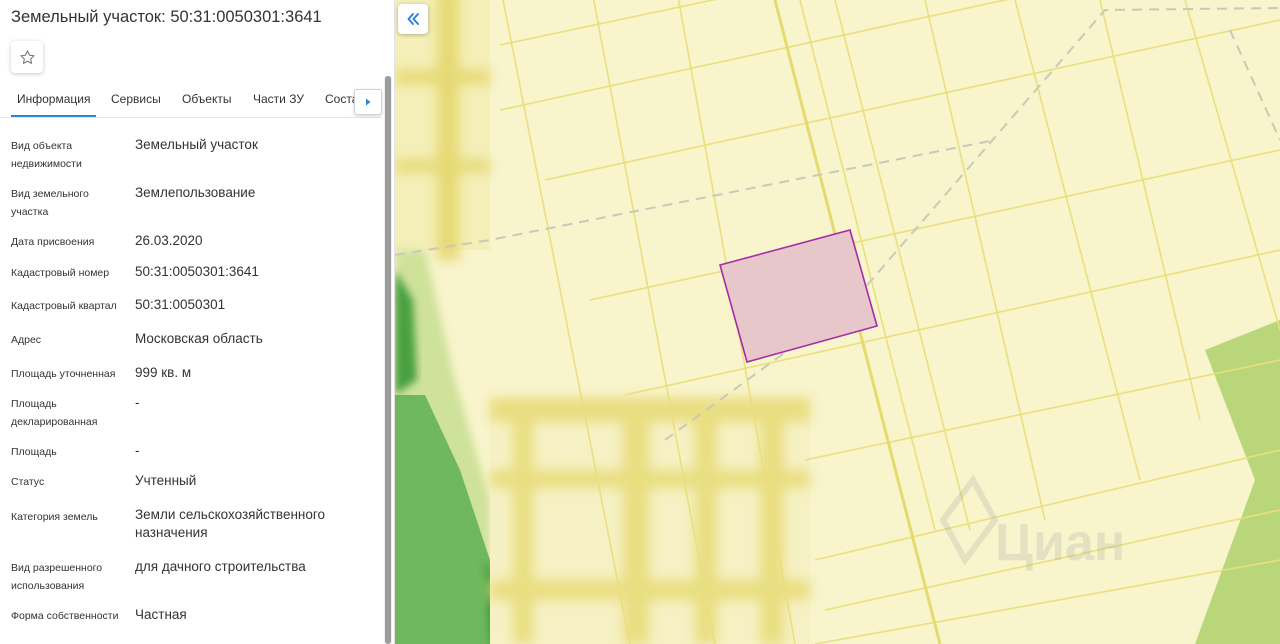 The width and height of the screenshot is (1280, 644). What do you see at coordinates (60, 273) in the screenshot?
I see `detail-label: Кадастровый номер` at bounding box center [60, 273].